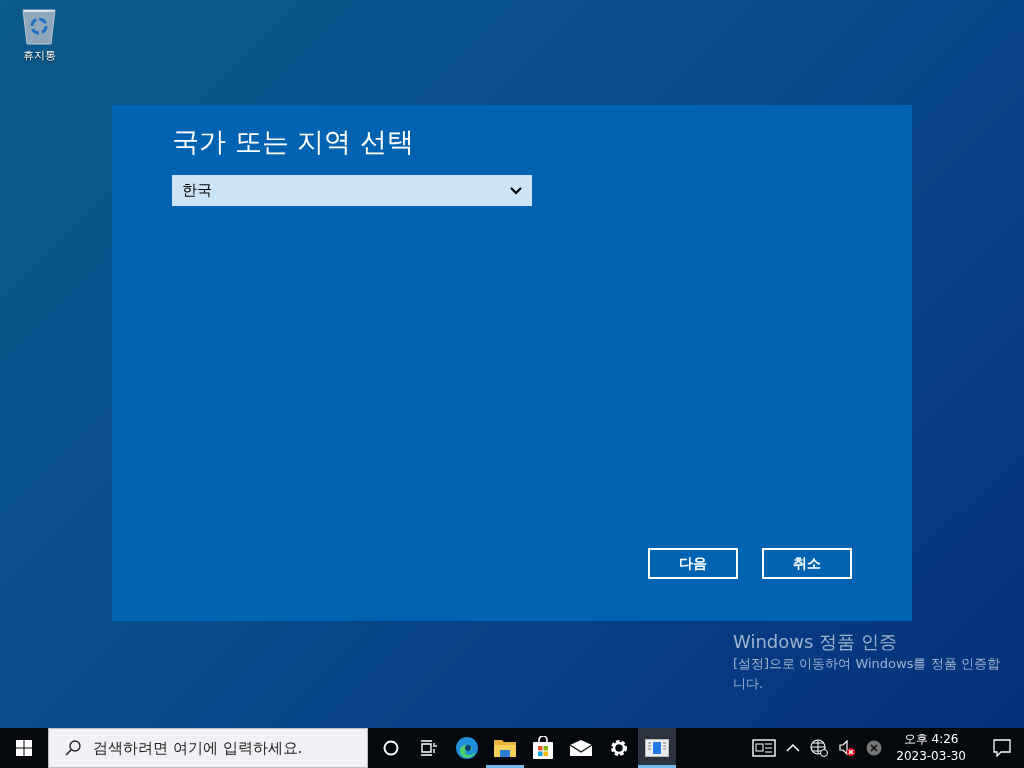 This screenshot has width=1024, height=768. Describe the element at coordinates (867, 674) in the screenshot. I see `activation-message: [설정]으로 이동하여 Windows를 정품 인증합니다.` at that location.